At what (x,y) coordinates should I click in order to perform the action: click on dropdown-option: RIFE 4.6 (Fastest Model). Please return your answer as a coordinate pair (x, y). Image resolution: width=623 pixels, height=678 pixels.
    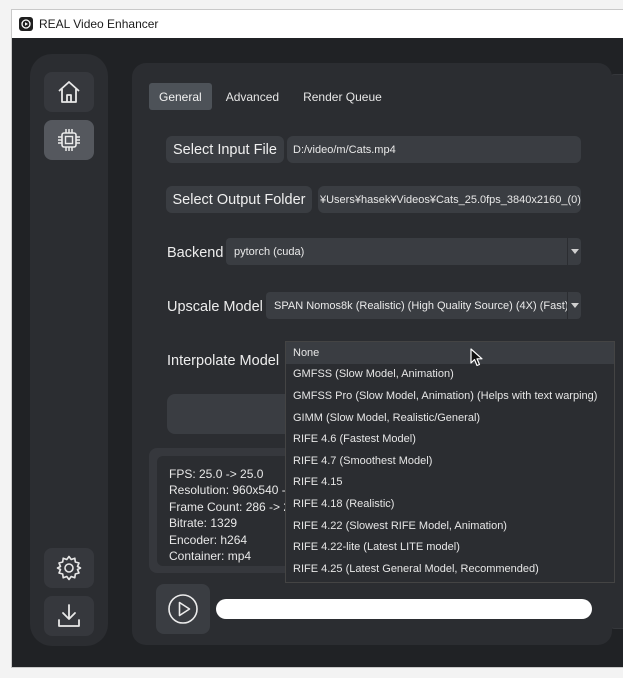
    Looking at the image, I should click on (450, 439).